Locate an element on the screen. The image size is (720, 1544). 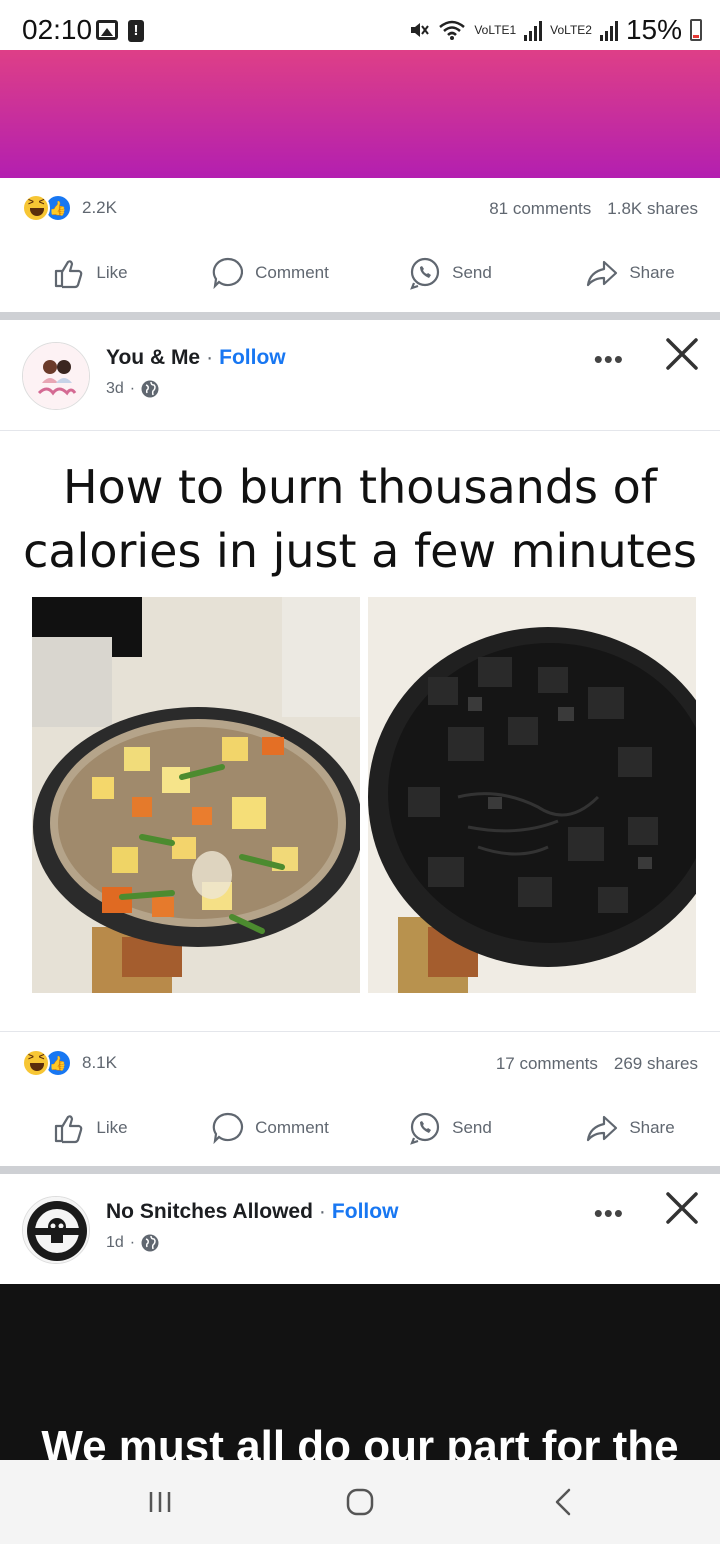
shares-count: 1.8K shares is located at coordinates (652, 209).